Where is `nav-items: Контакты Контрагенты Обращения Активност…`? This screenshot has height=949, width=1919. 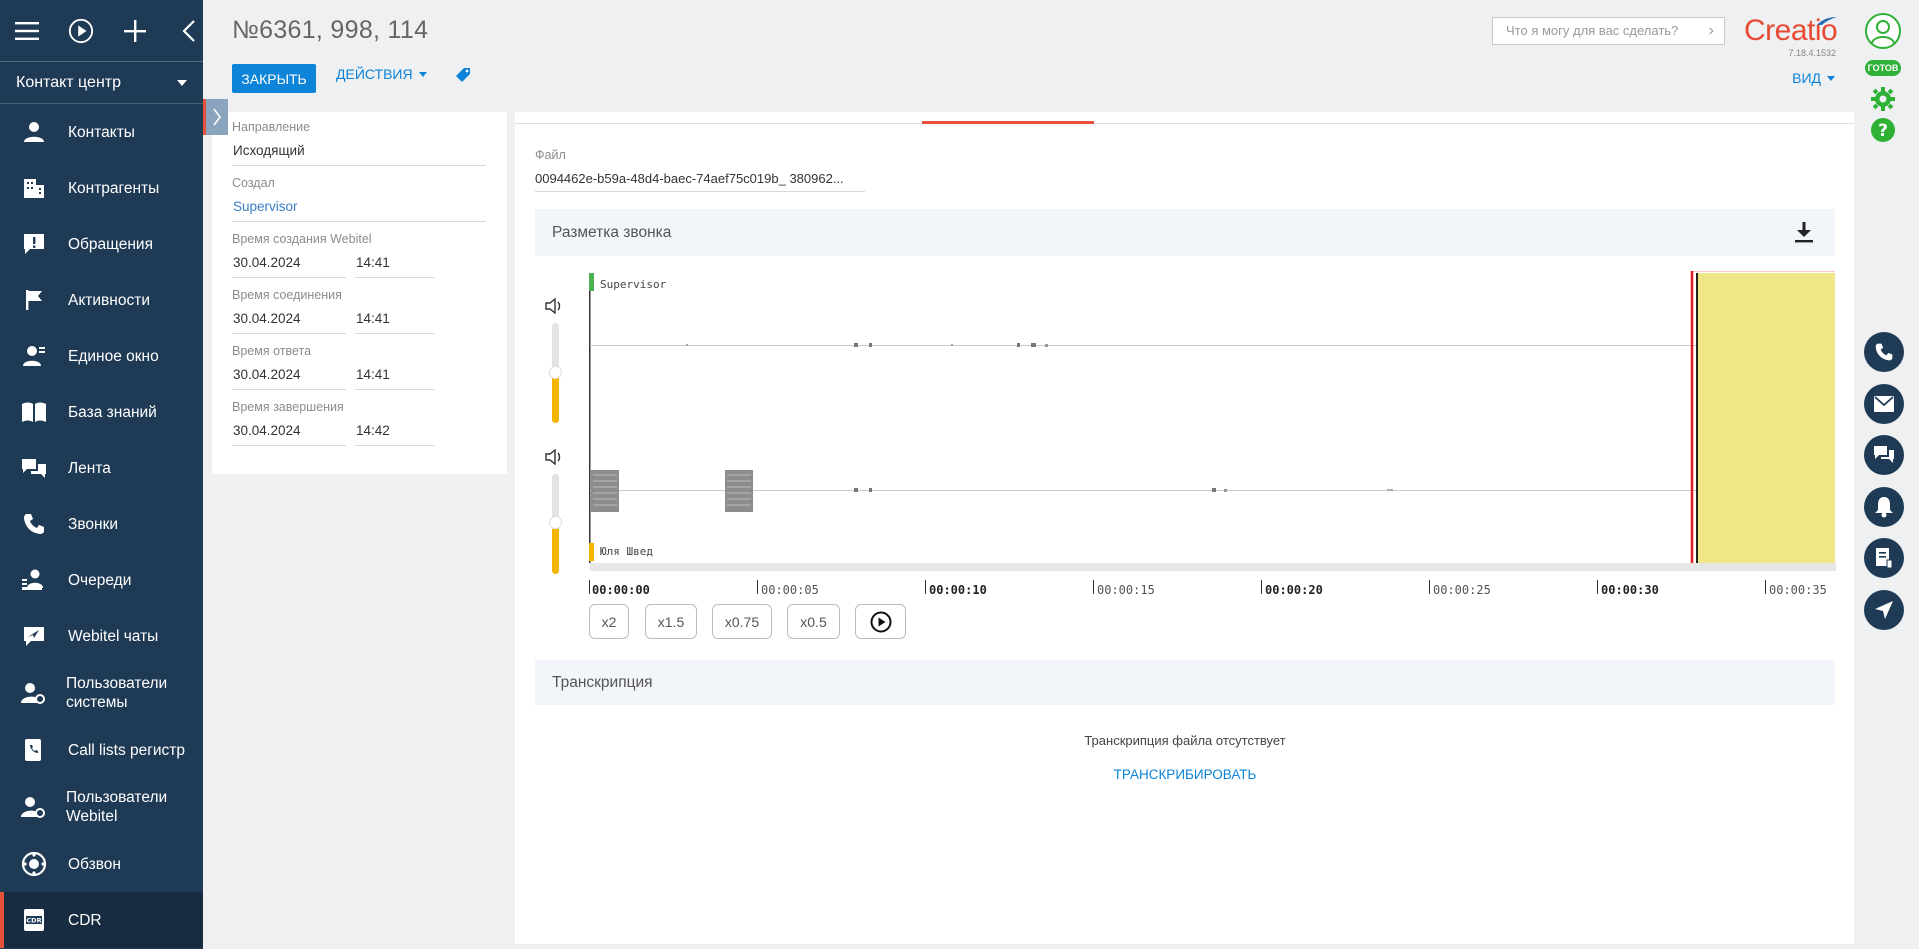 nav-items: Контакты Контрагенты Обращения Активност… is located at coordinates (101, 526).